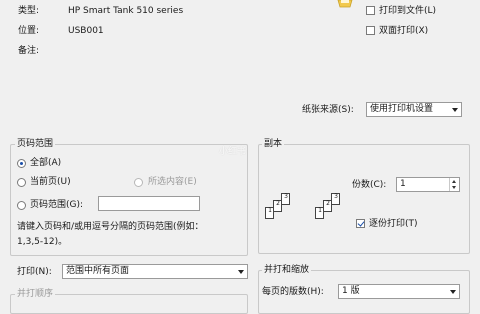 The width and height of the screenshot is (480, 314). I want to click on page-range-current-label: 当前页(U), so click(50, 182).